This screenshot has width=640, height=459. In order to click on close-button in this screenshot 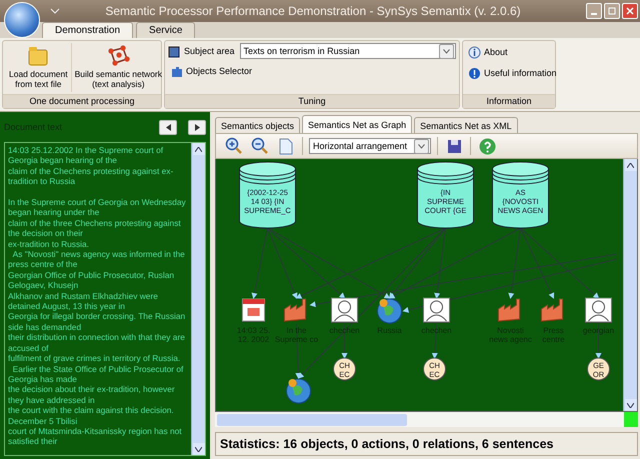, I will do `click(630, 11)`.